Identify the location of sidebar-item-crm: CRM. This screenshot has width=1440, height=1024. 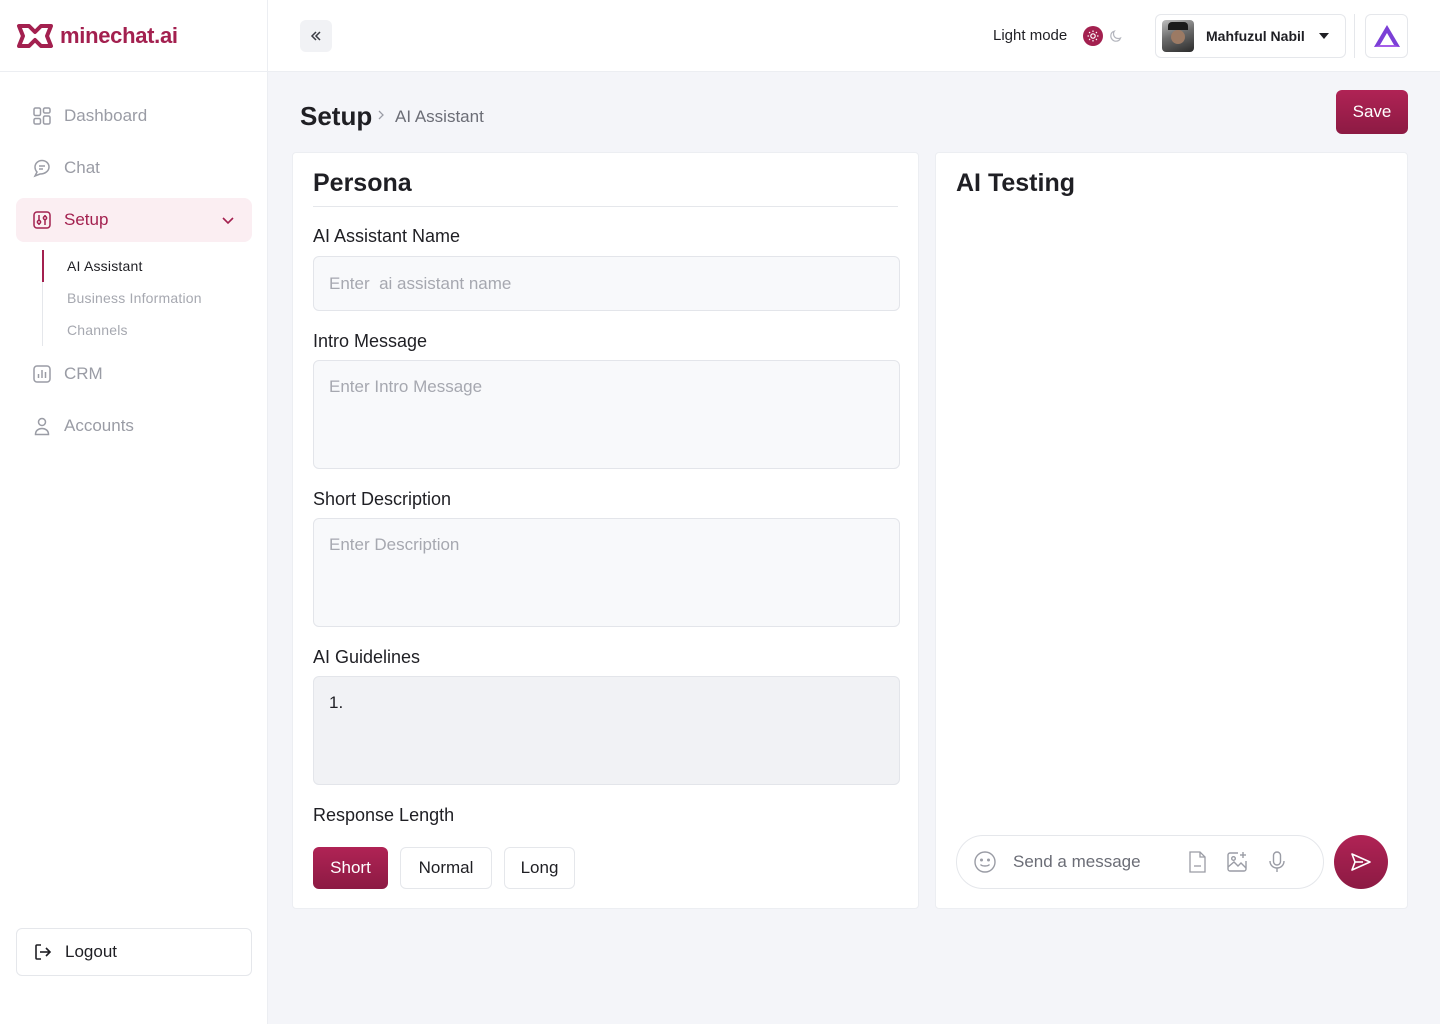
(134, 374).